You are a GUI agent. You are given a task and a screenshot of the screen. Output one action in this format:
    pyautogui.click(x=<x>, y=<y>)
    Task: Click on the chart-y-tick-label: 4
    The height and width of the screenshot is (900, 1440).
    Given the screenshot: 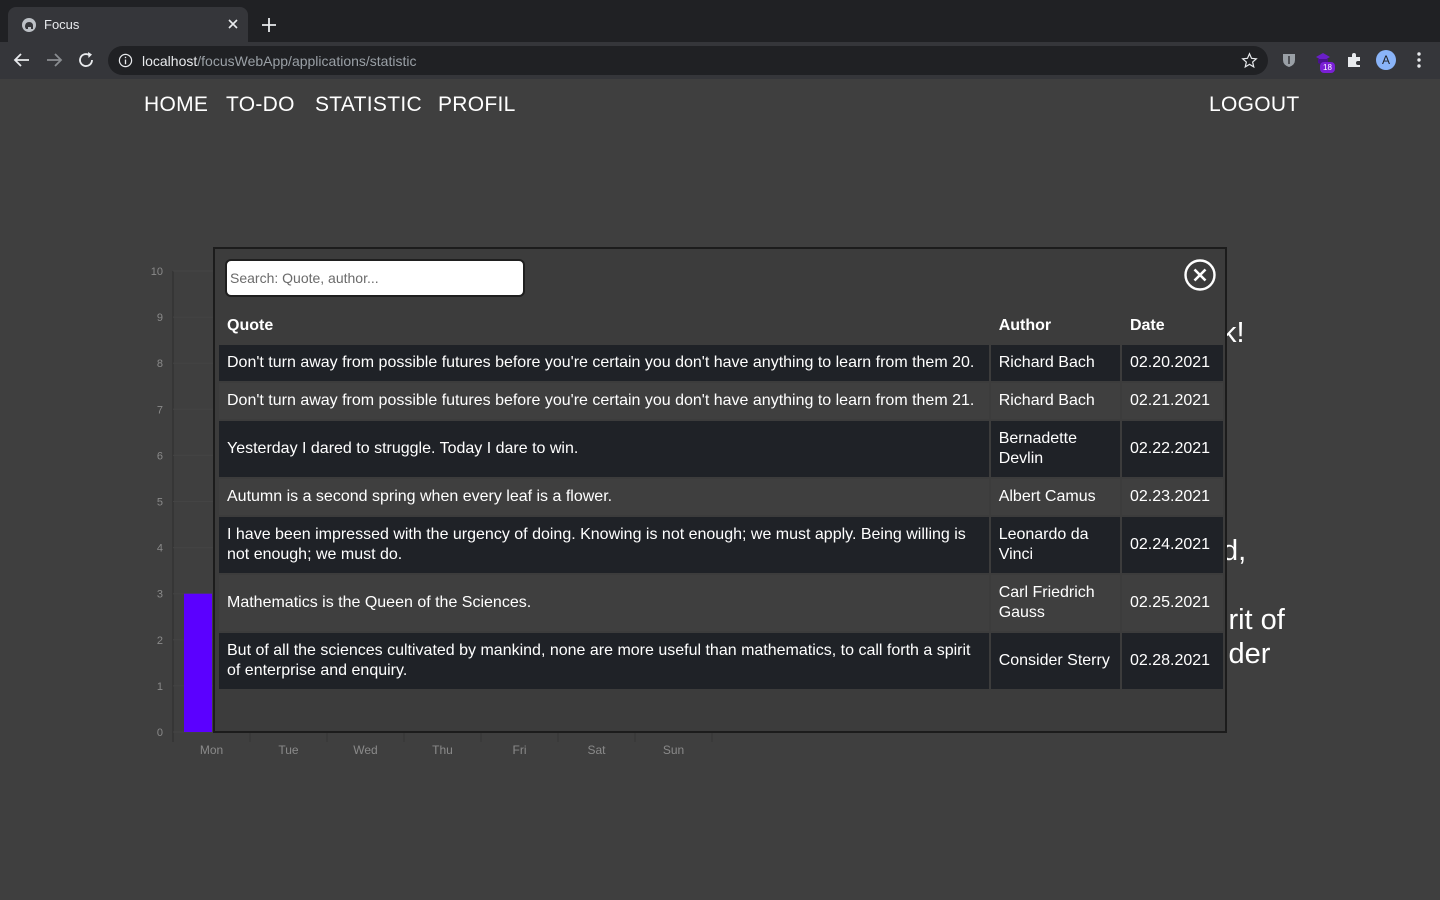 What is the action you would take?
    pyautogui.click(x=160, y=549)
    